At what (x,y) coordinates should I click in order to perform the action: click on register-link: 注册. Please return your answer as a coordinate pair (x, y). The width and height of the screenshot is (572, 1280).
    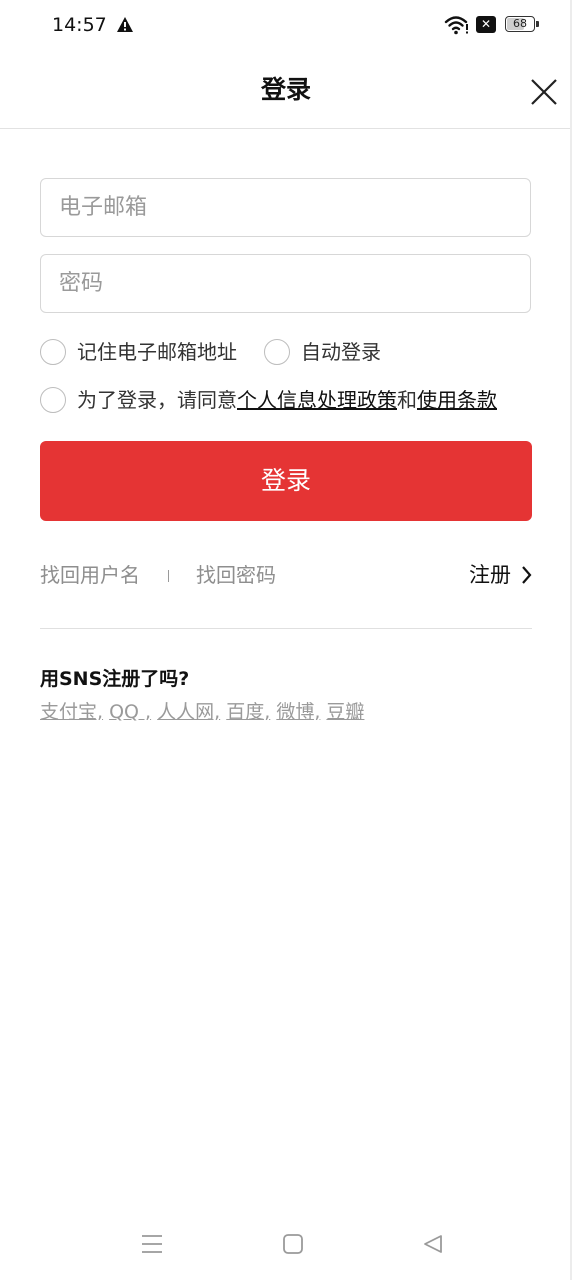
    Looking at the image, I should click on (490, 575).